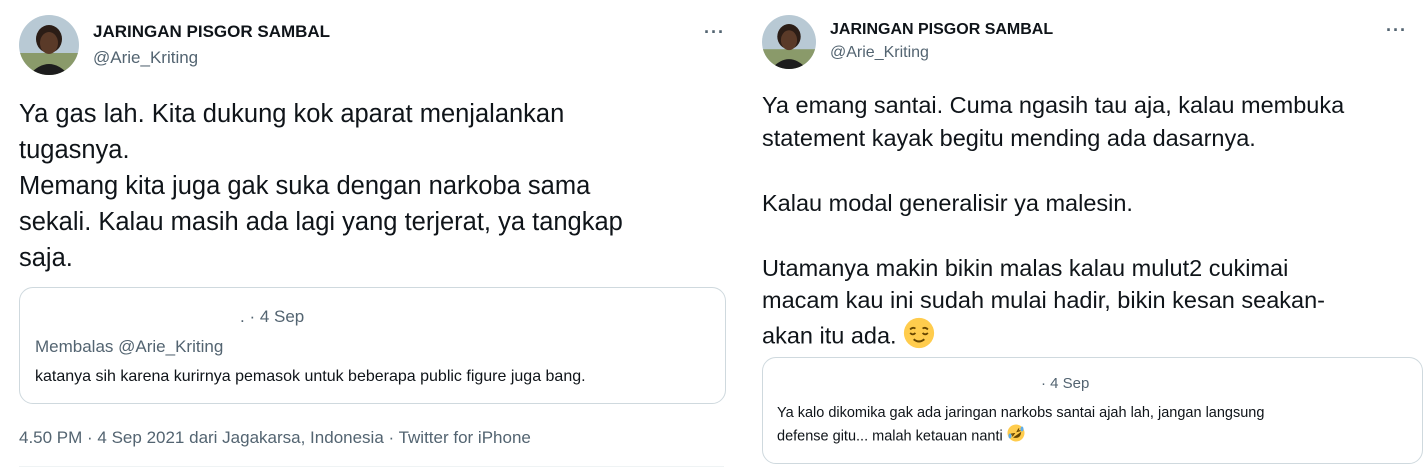  I want to click on rolling-on-floor-laughing-emoji-icon, so click(1016, 436).